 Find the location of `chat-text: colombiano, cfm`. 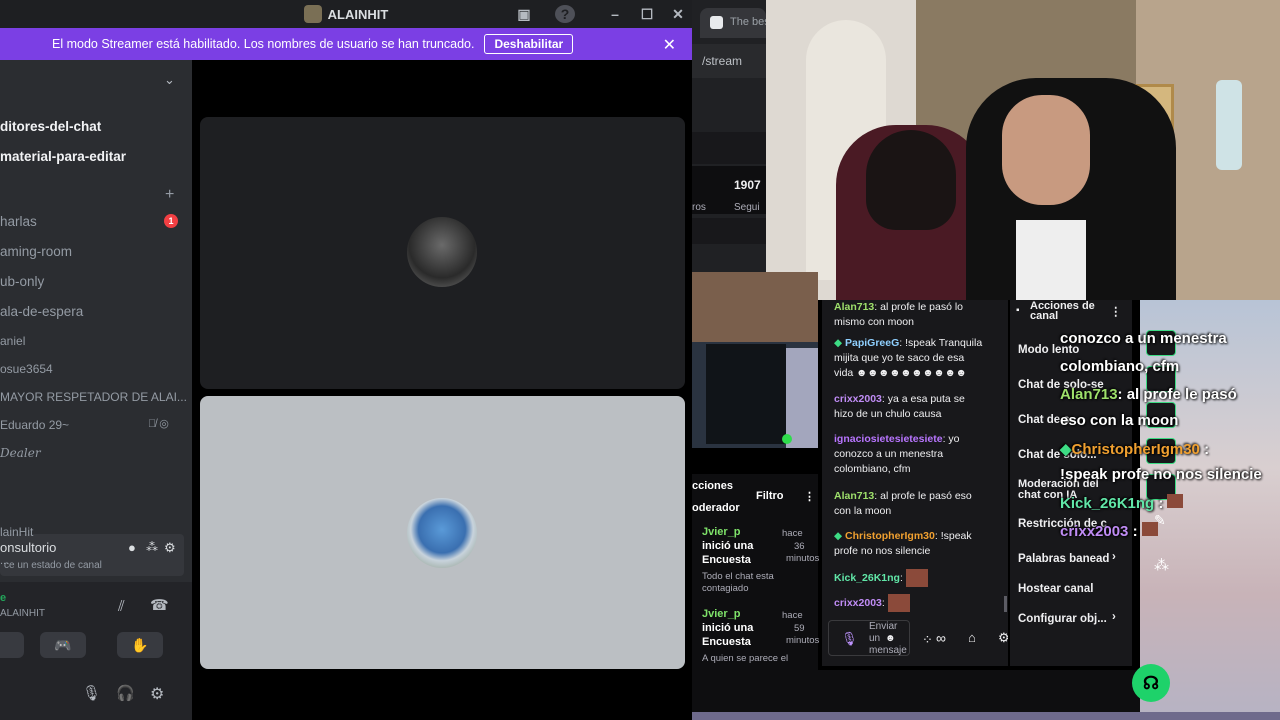

chat-text: colombiano, cfm is located at coordinates (872, 469).